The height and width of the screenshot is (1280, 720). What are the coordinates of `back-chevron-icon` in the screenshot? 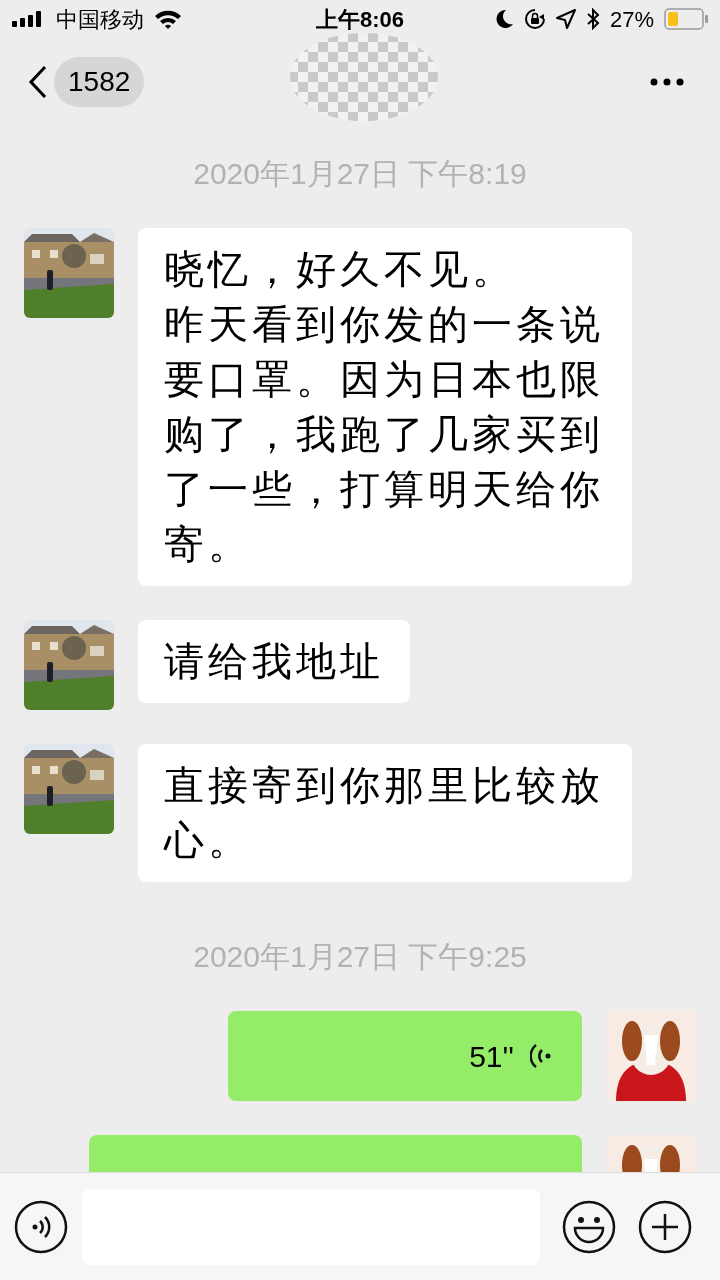 It's located at (38, 81).